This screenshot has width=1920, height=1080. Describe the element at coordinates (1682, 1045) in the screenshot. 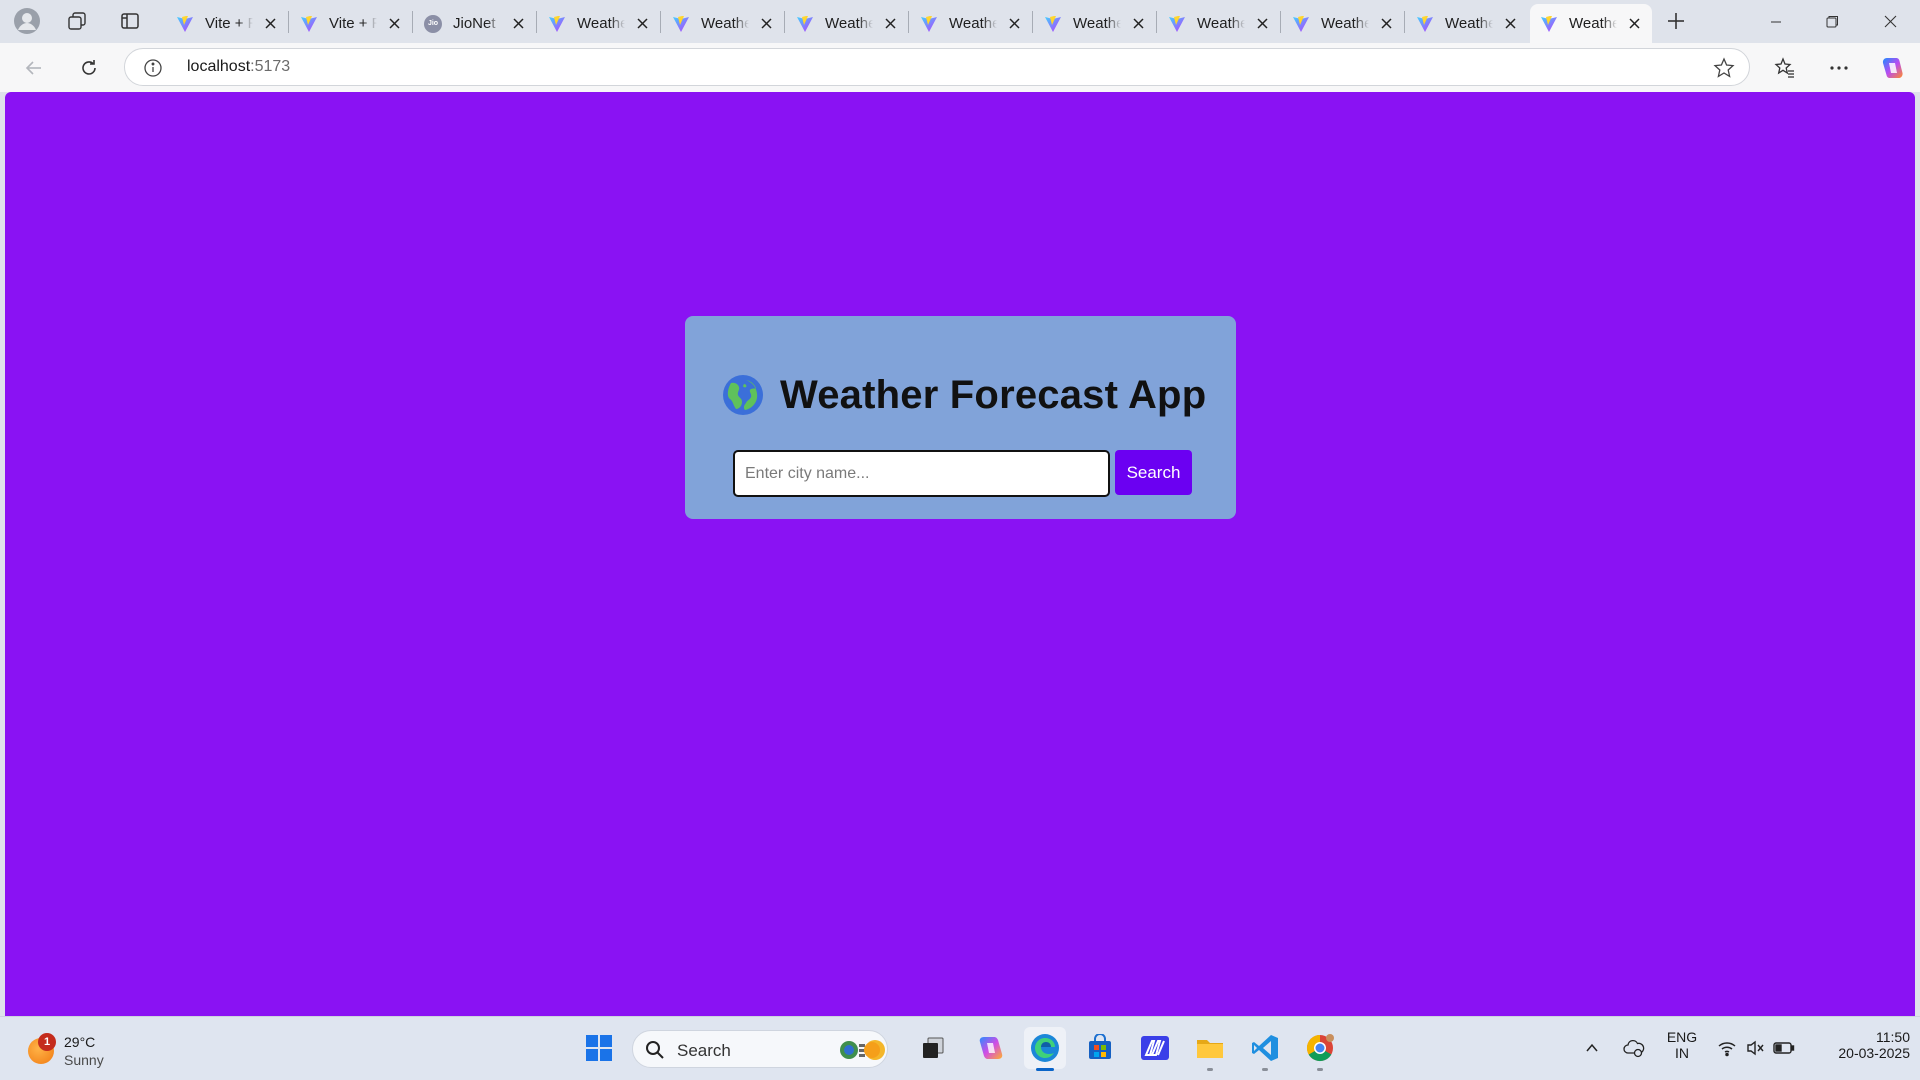

I see `language-indicator: ENG IN` at that location.